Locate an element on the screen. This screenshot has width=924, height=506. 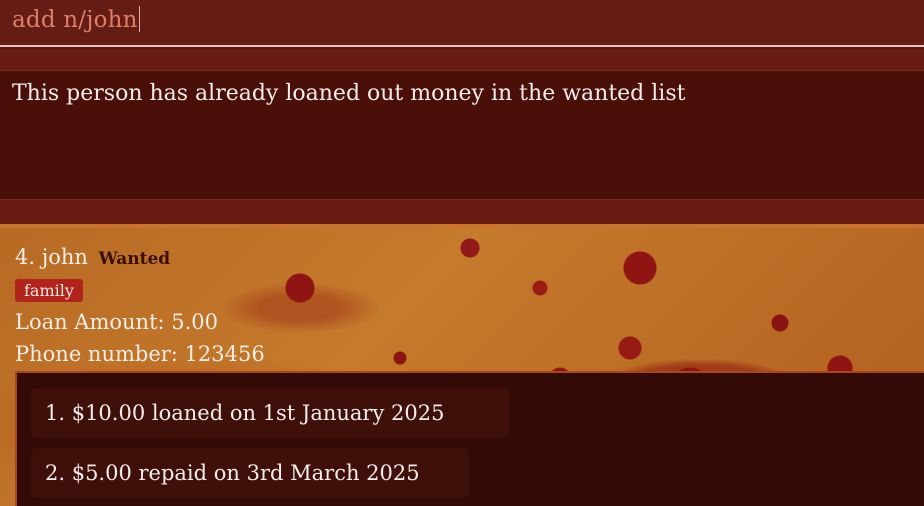
loan-amount: Loan Amount: 5.00 is located at coordinates (117, 322).